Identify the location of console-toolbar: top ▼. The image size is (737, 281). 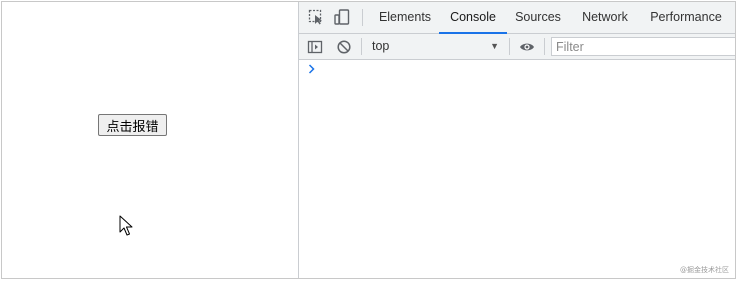
(517, 47).